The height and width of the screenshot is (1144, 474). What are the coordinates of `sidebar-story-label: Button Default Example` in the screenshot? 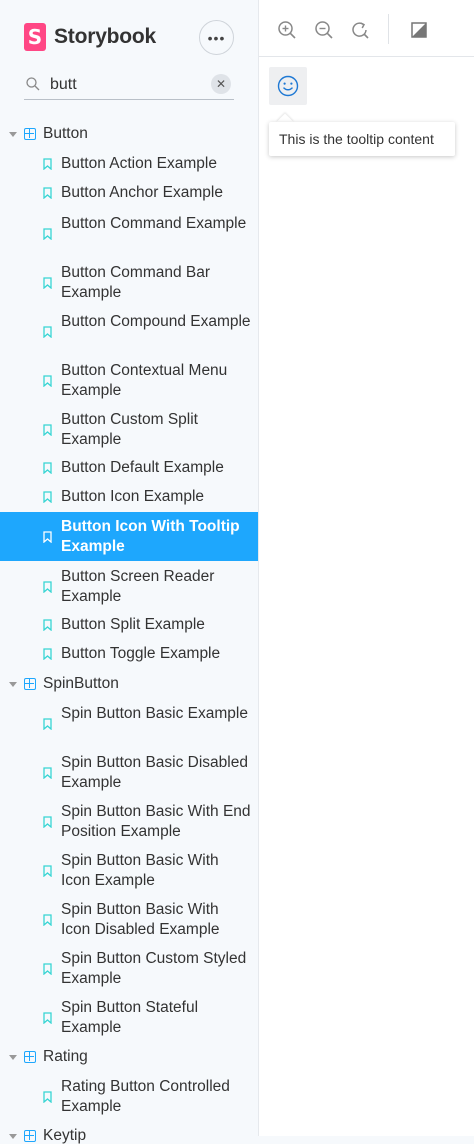 It's located at (142, 467).